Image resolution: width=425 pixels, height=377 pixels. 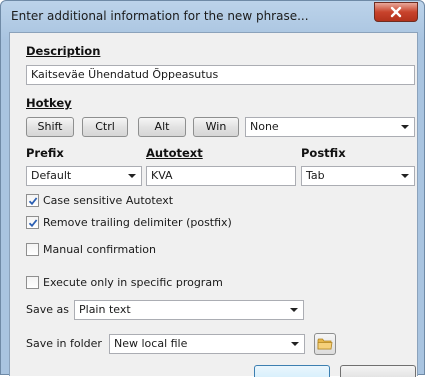 What do you see at coordinates (47, 309) in the screenshot?
I see `save-as-label: Save as` at bounding box center [47, 309].